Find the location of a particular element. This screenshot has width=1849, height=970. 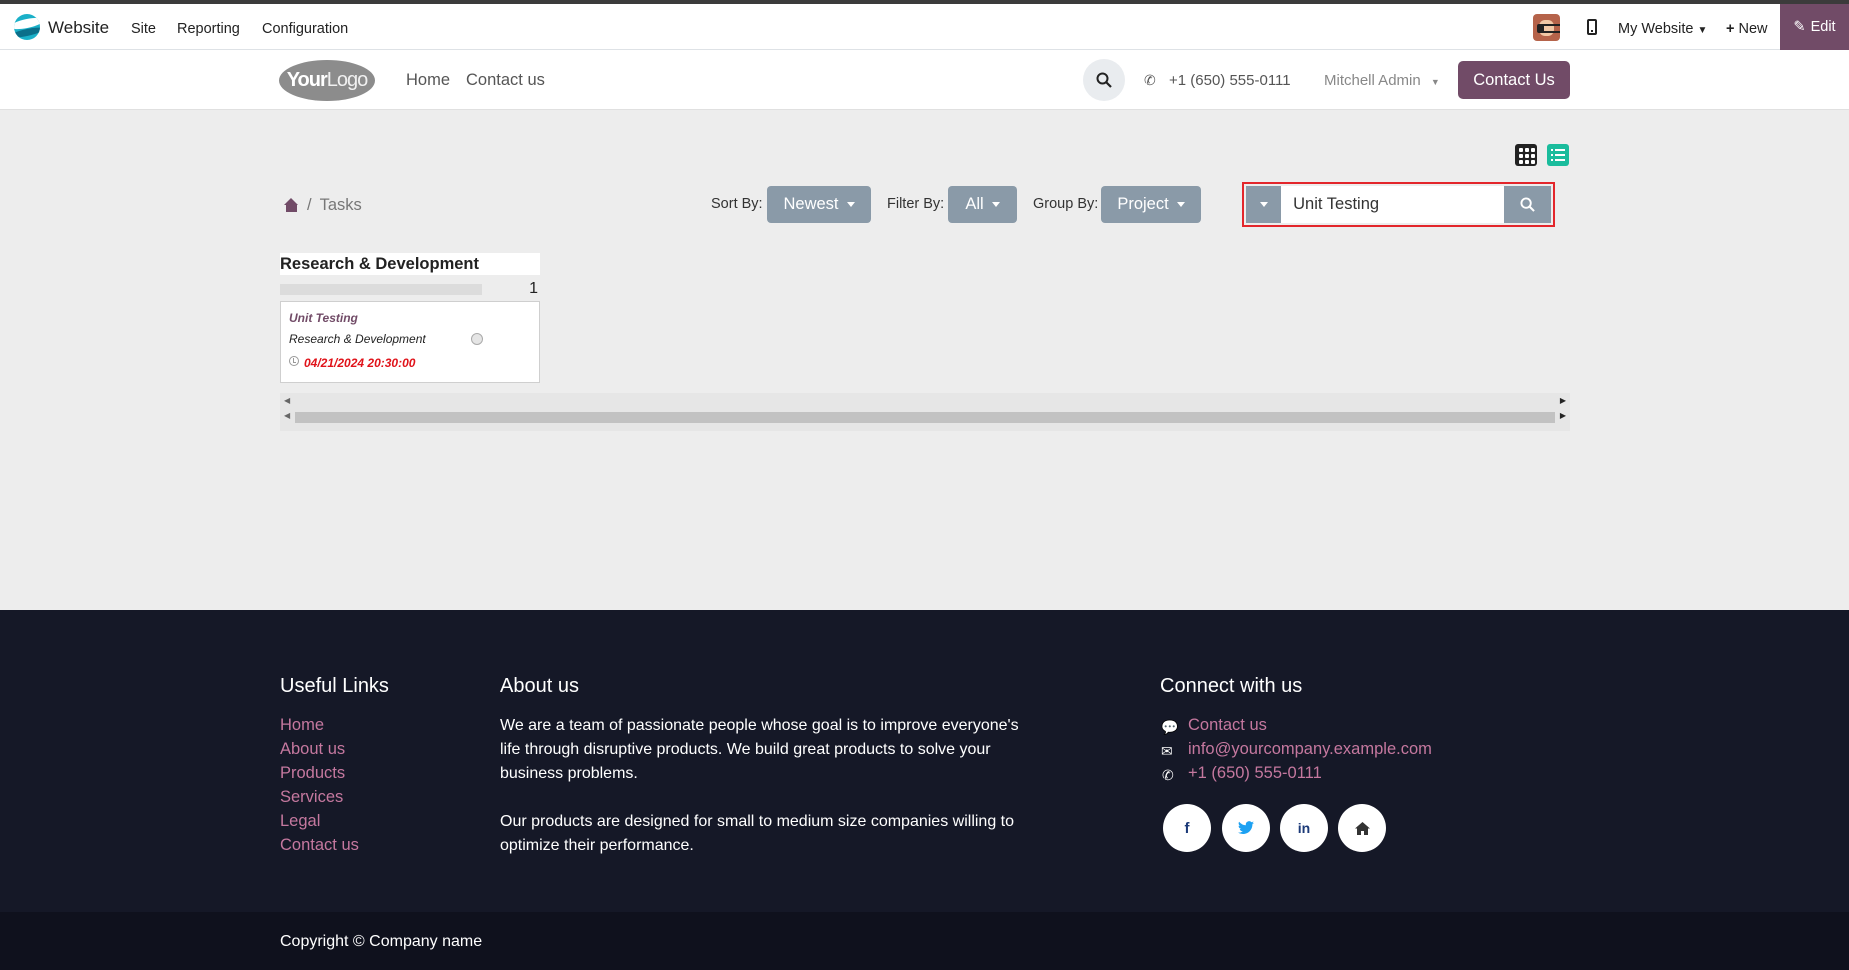

horizontal-scrollbar: ◀ ▶ ◀ ▶ is located at coordinates (925, 412).